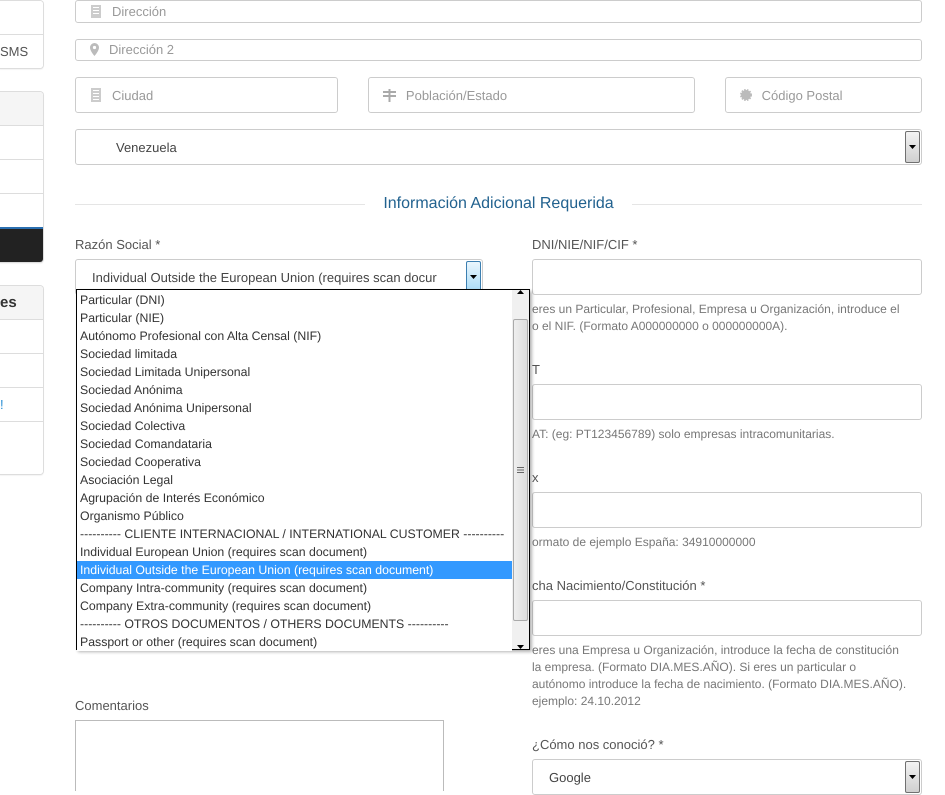 Image resolution: width=945 pixels, height=795 pixels. What do you see at coordinates (684, 434) in the screenshot?
I see `help-text: AT: (eg: PT123456789) solo empresas intracomunitarias.` at bounding box center [684, 434].